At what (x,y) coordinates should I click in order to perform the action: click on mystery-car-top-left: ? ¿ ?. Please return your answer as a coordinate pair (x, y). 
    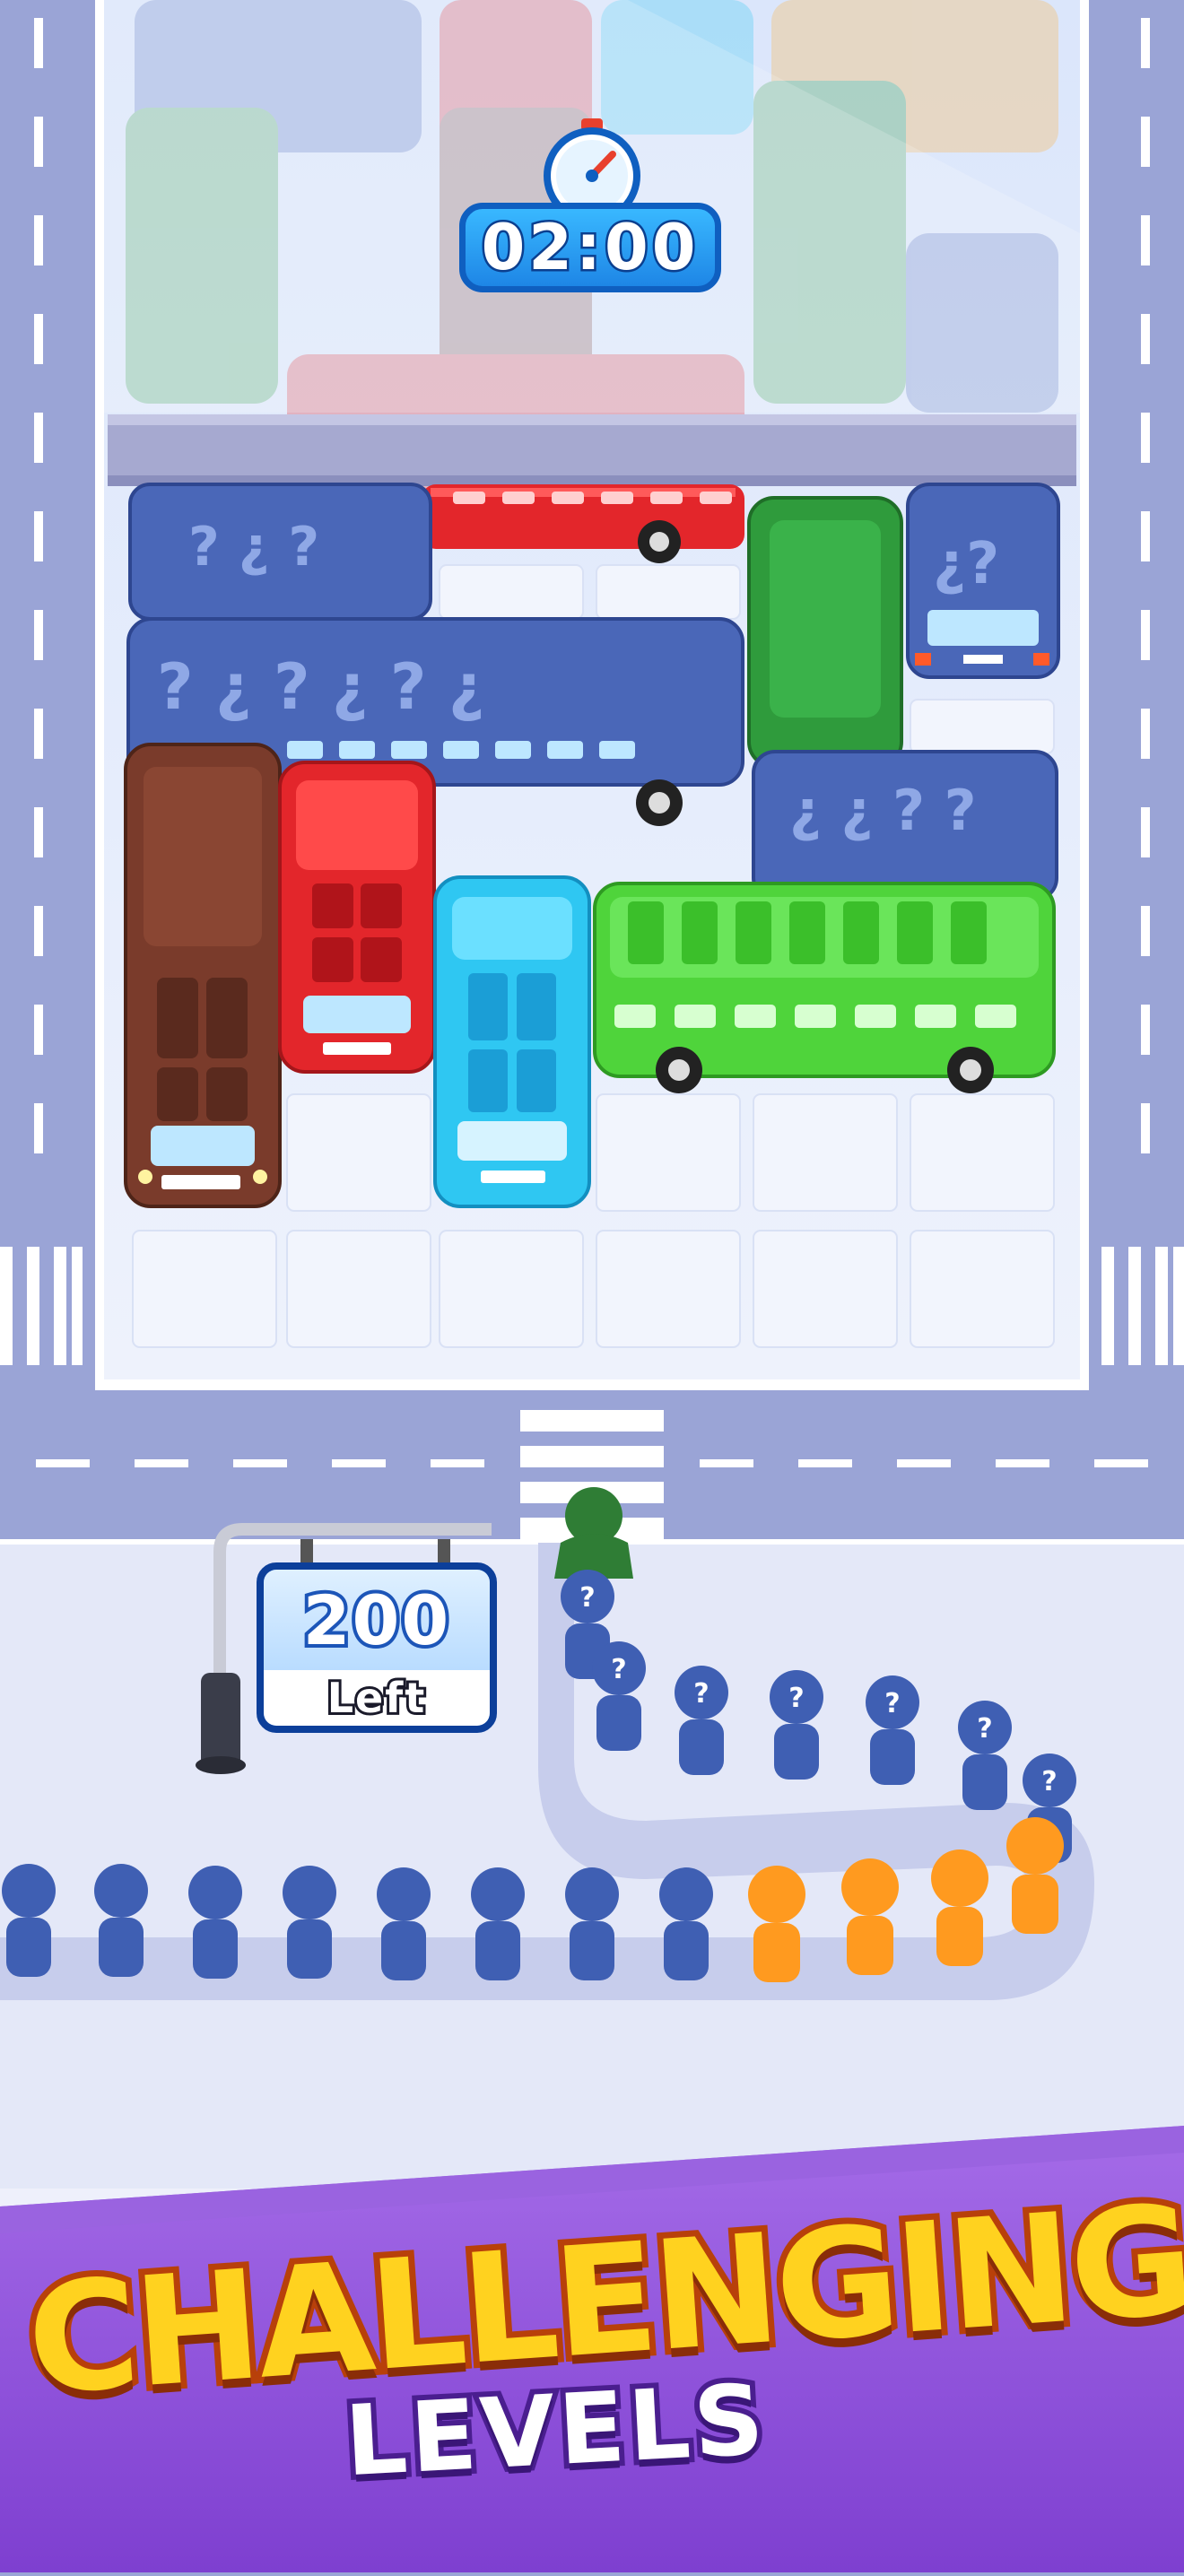
    Looking at the image, I should click on (280, 552).